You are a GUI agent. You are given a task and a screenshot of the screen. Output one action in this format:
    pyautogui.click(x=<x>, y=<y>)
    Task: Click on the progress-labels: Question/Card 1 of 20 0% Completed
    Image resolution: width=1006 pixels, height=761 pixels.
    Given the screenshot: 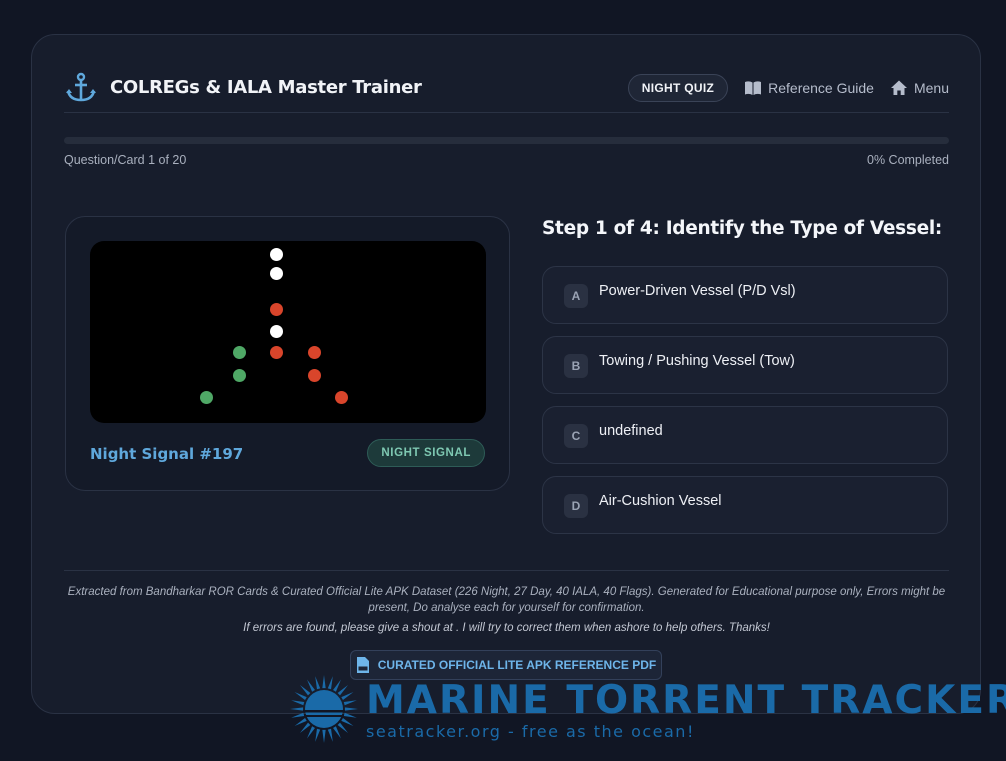 What is the action you would take?
    pyautogui.click(x=506, y=160)
    